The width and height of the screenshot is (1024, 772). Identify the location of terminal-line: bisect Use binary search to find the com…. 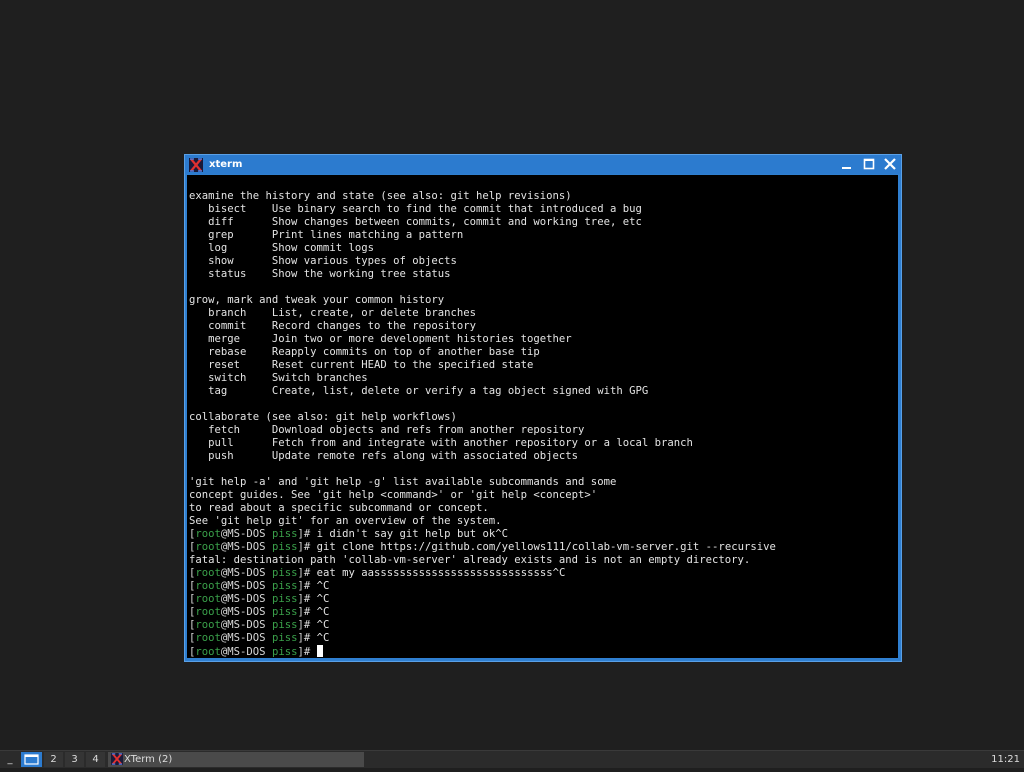
(415, 209).